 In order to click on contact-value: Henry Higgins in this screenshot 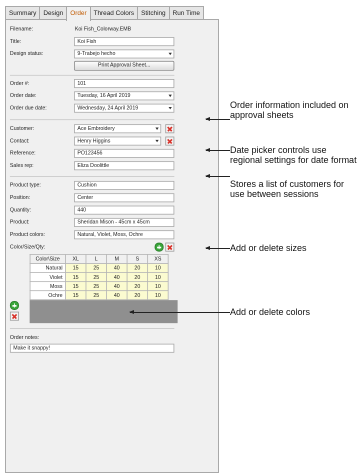, I will do `click(94, 141)`.